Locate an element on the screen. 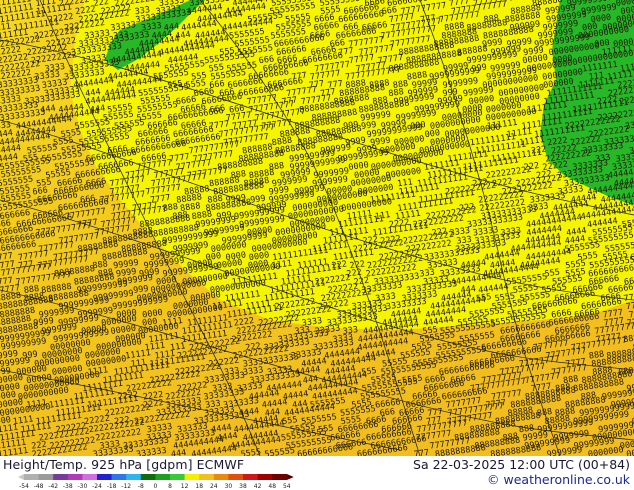 The image size is (634, 490). colorbar-tick-label: 8 is located at coordinates (170, 486).